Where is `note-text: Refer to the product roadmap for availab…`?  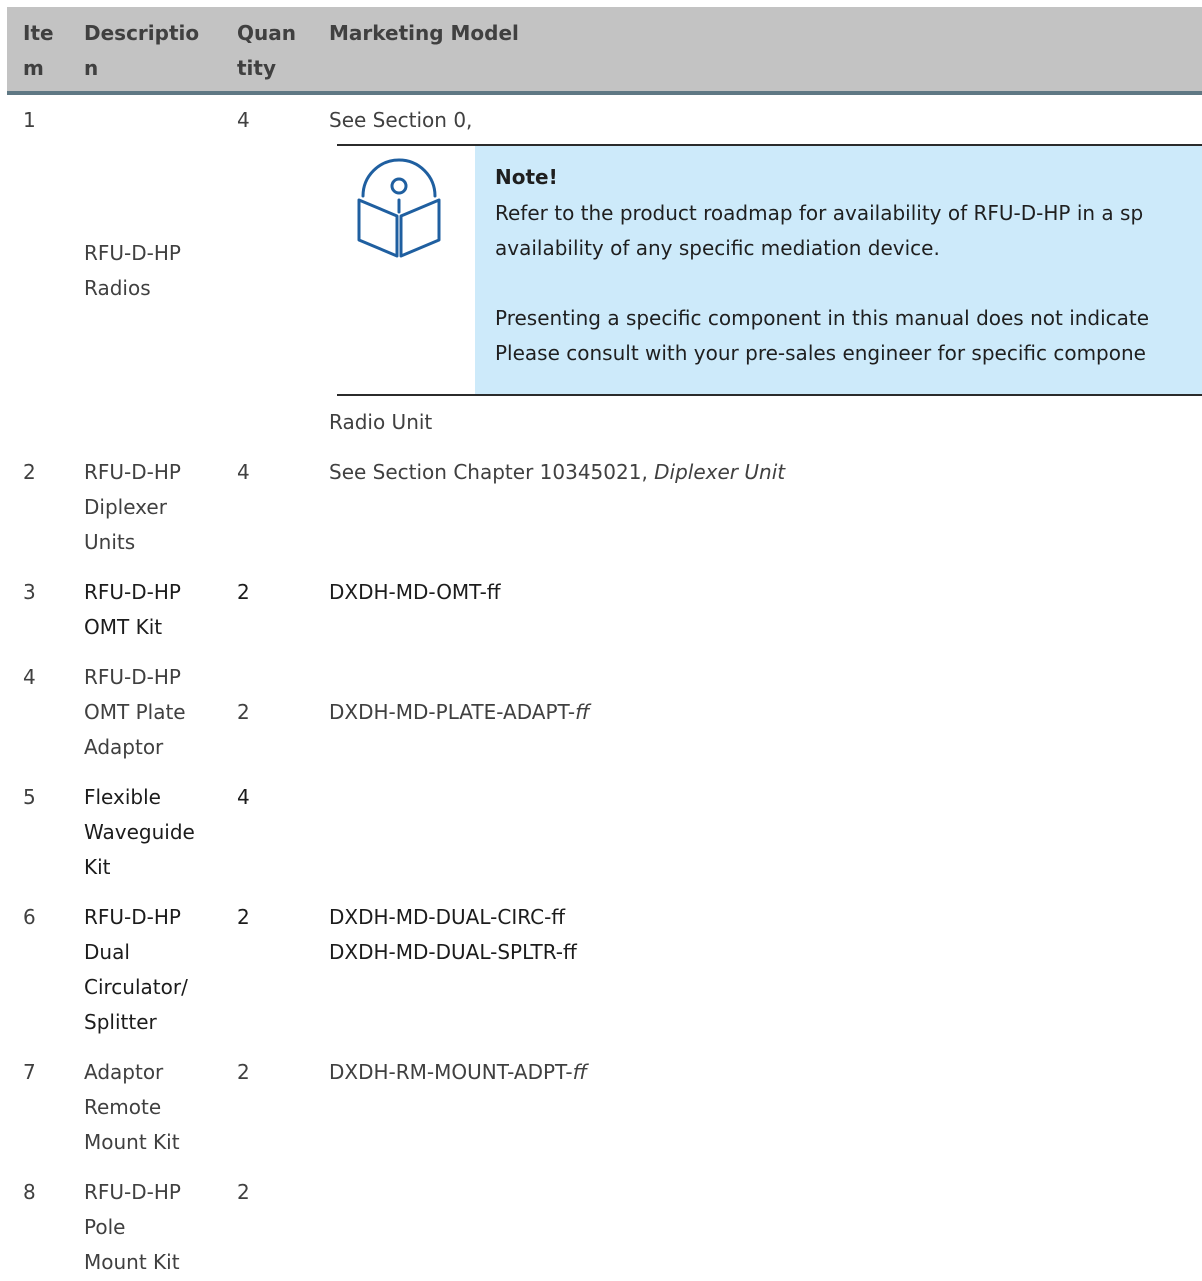 note-text: Refer to the product roadmap for availab… is located at coordinates (822, 283).